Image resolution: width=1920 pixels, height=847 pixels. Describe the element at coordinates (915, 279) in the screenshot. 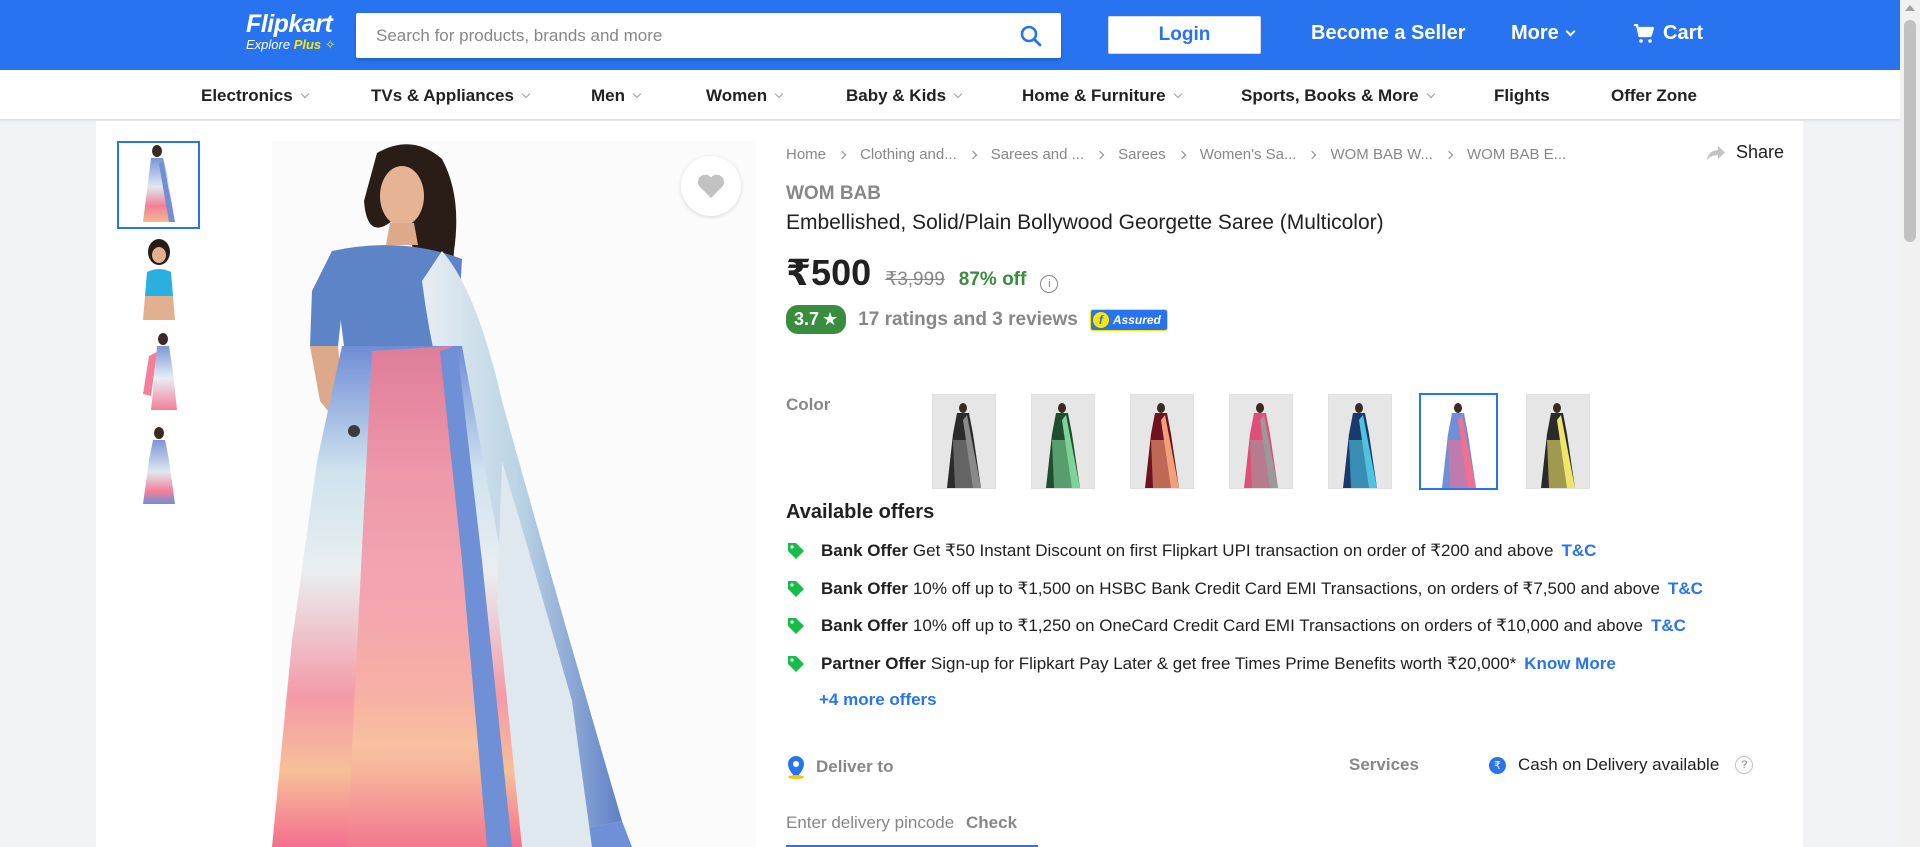

I see `mrp-price: ₹3,999` at that location.